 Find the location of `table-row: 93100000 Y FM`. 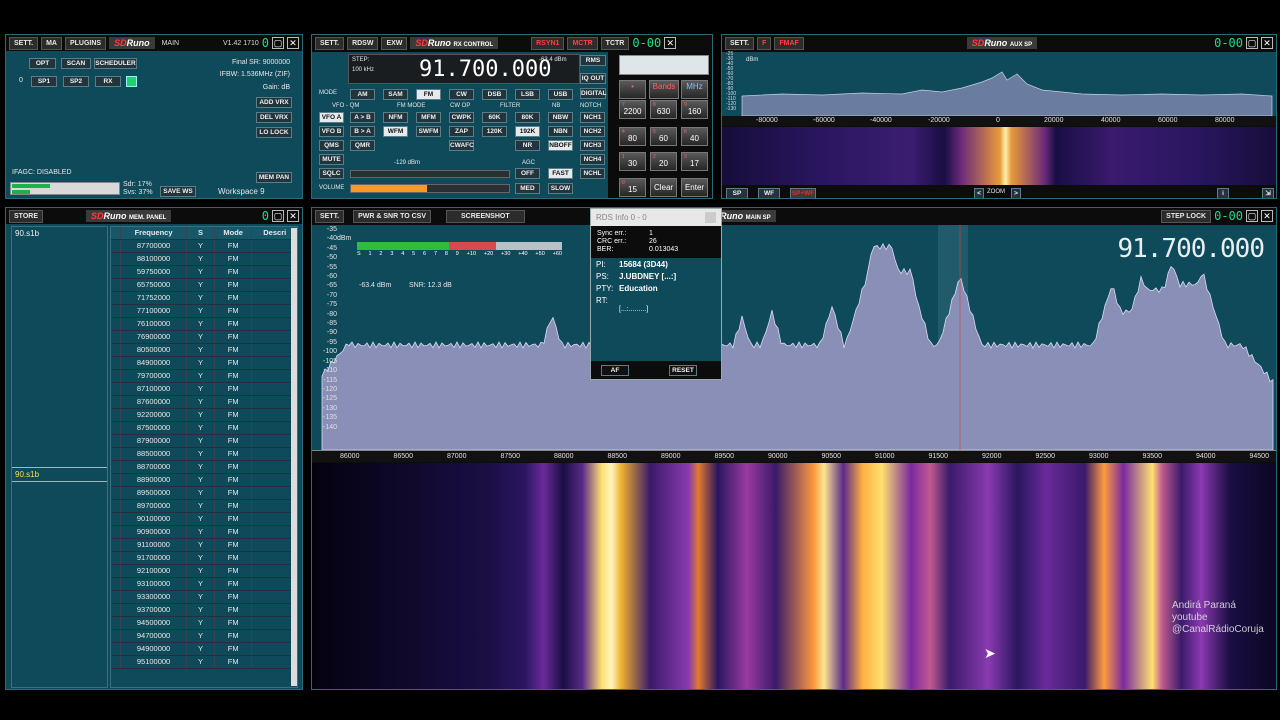

table-row: 93100000 Y FM is located at coordinates (204, 584).